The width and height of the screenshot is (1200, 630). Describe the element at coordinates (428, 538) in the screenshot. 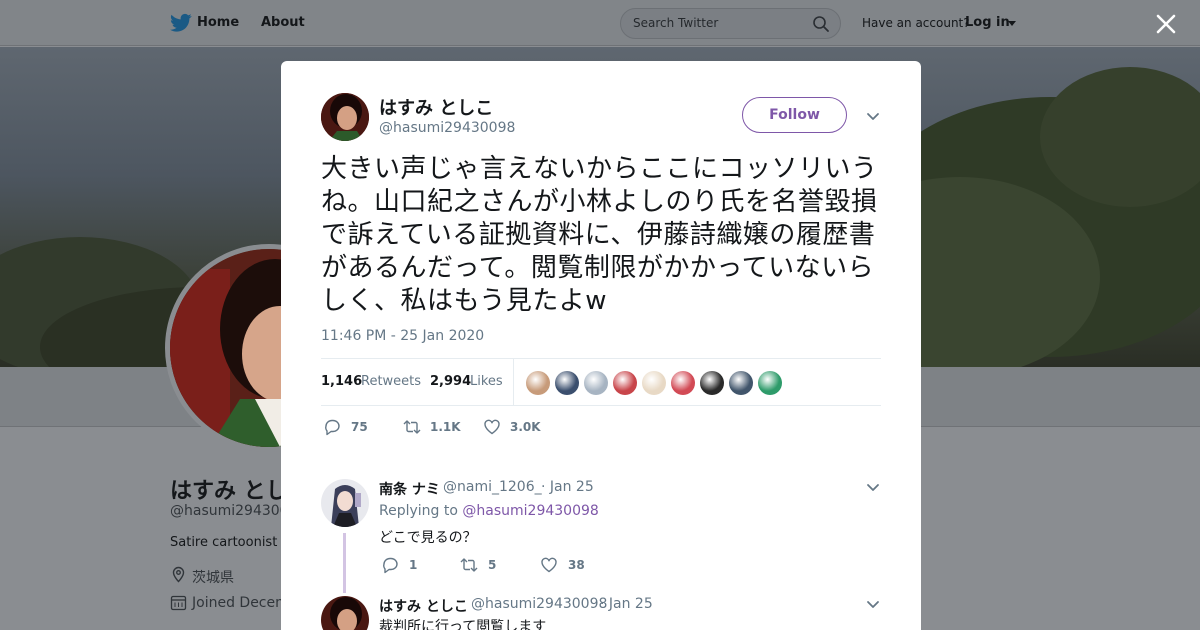

I see `reply-text: どこで見るの？` at that location.